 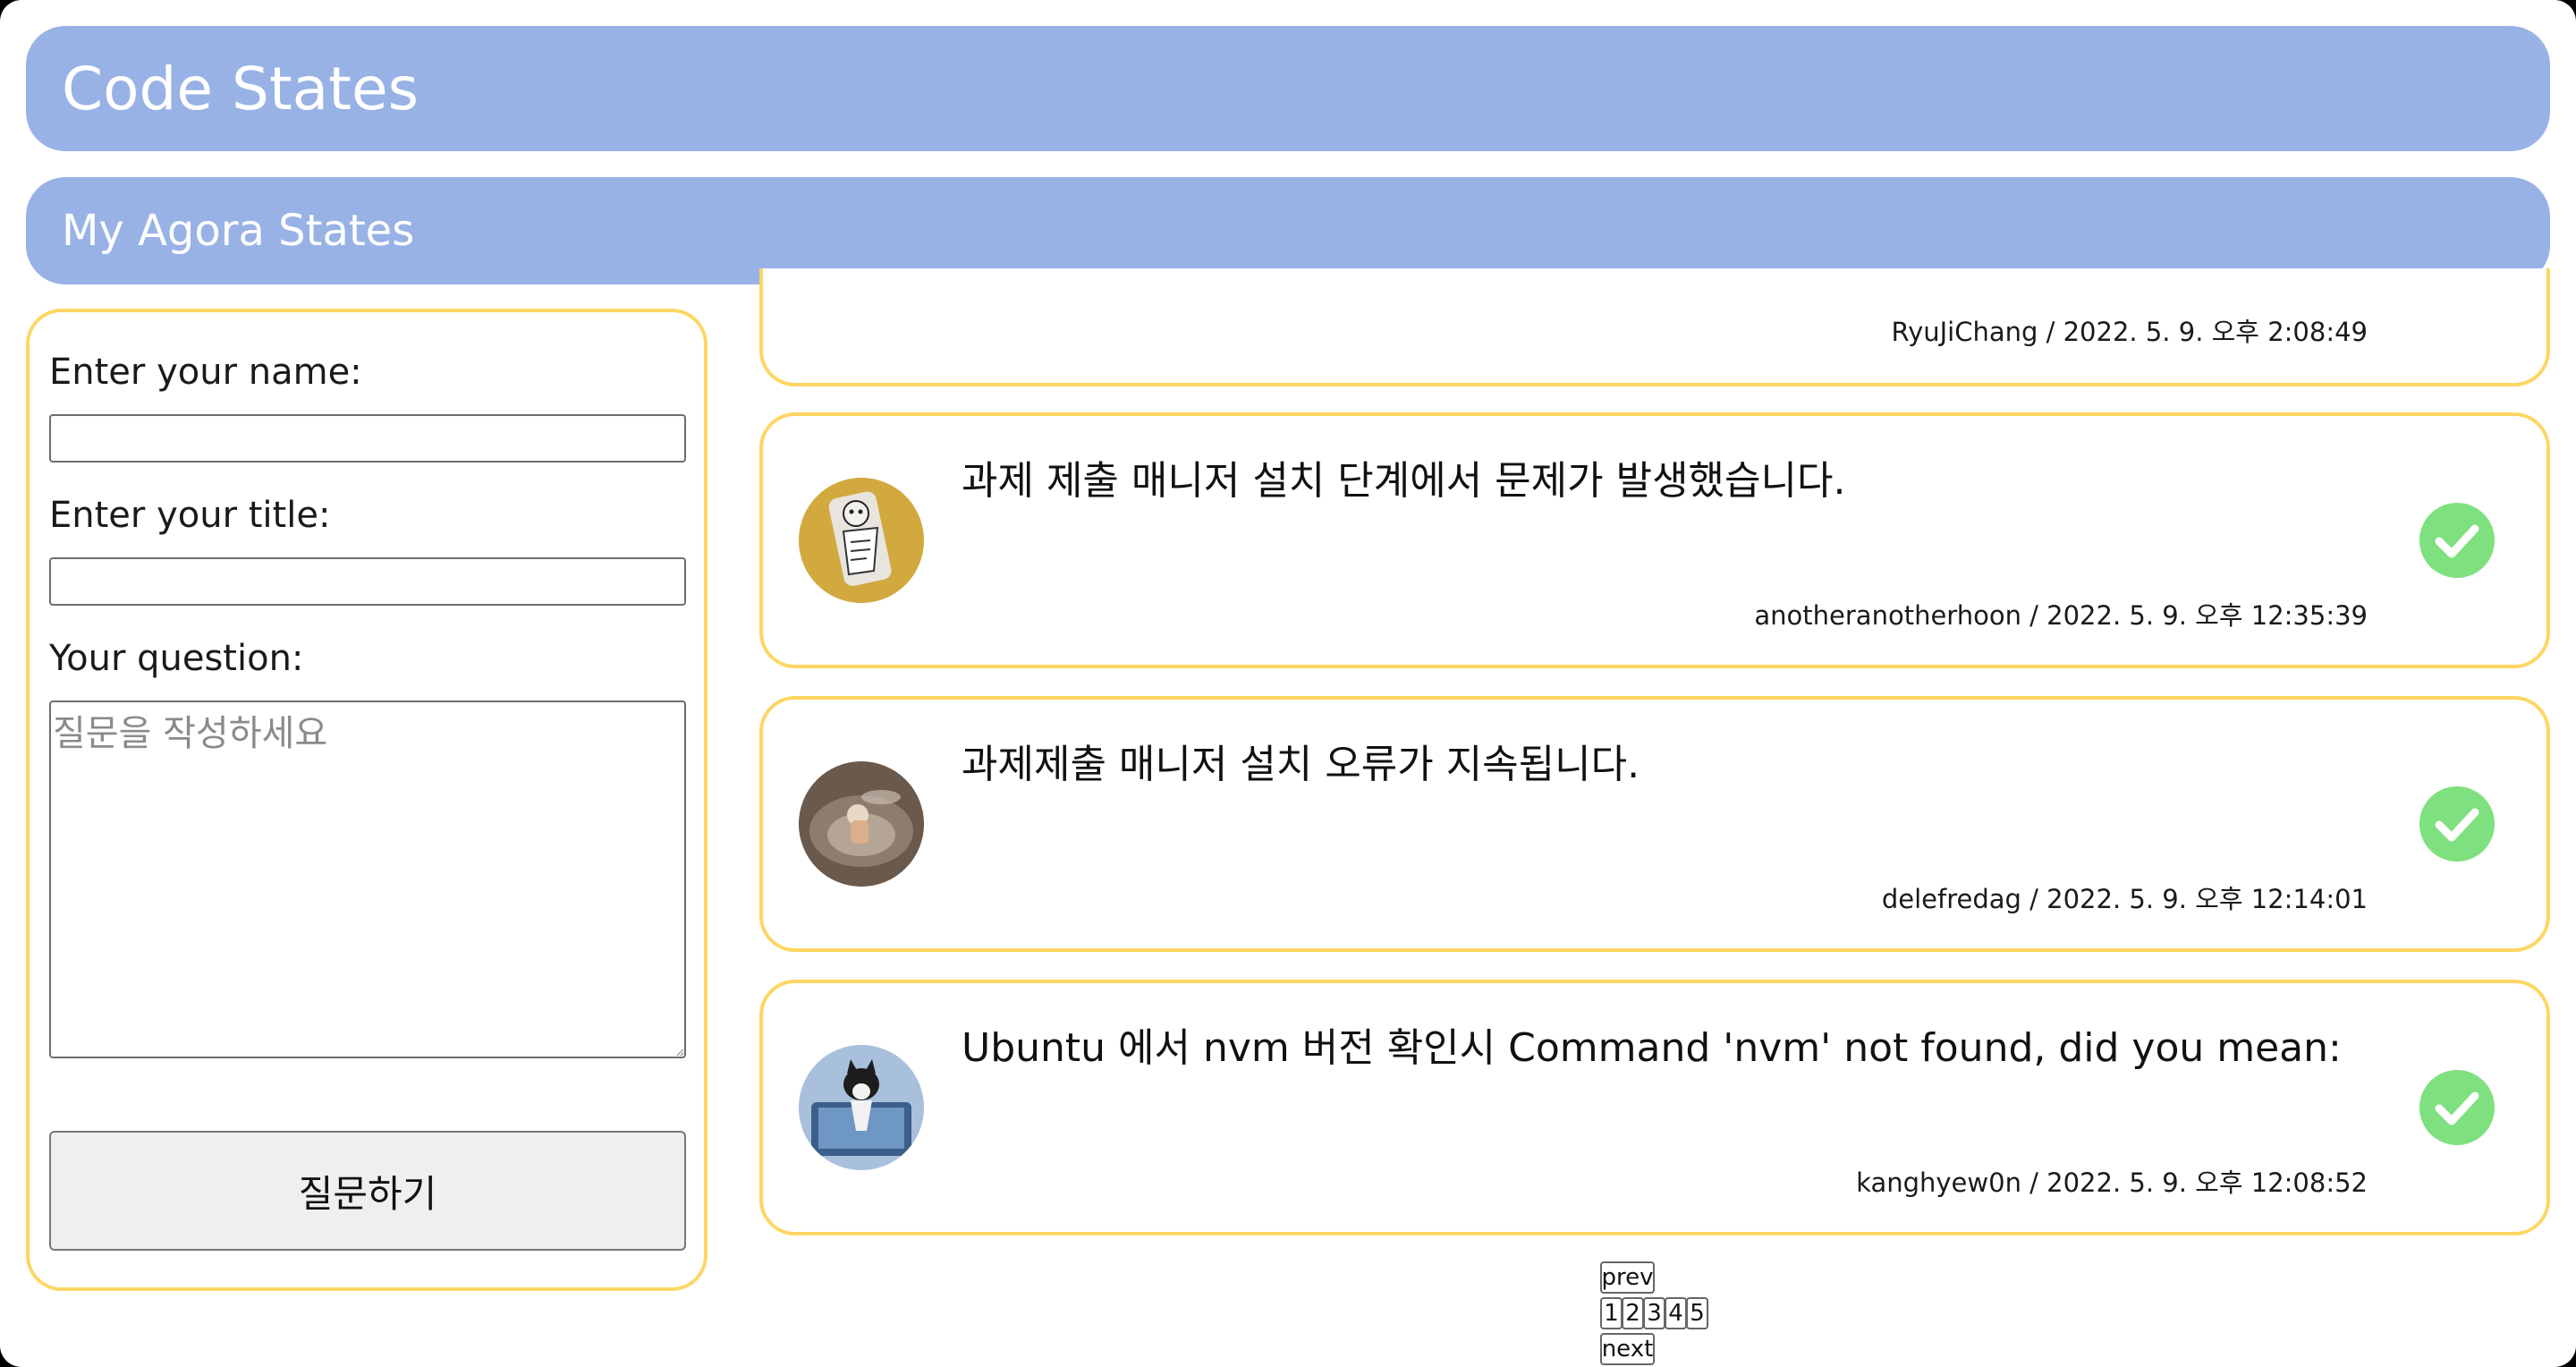 What do you see at coordinates (2124, 899) in the screenshot?
I see `discussion-meta: delefredag / 2022. 5. 9. 오후 12:14:01` at bounding box center [2124, 899].